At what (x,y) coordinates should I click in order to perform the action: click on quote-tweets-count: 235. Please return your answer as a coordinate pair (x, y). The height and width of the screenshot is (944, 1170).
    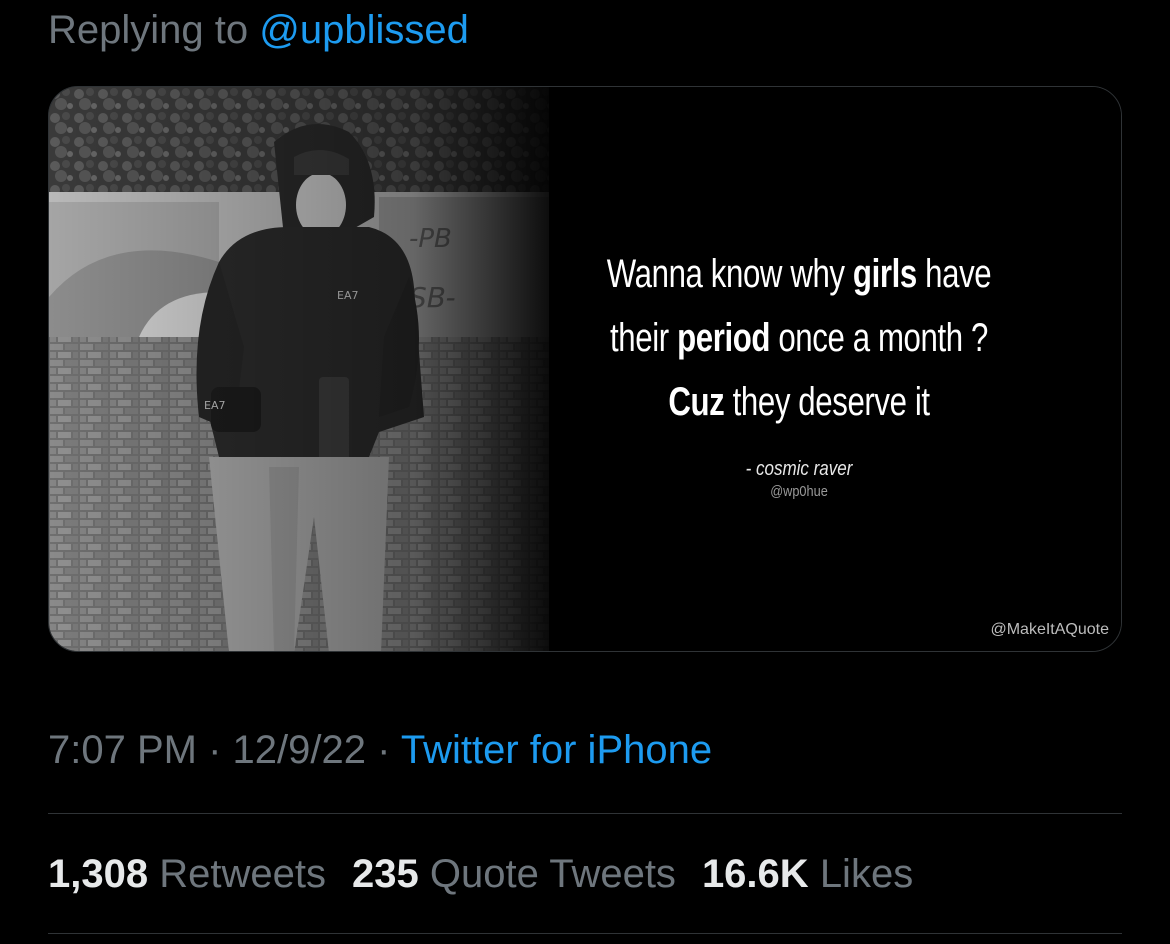
    Looking at the image, I should click on (385, 874).